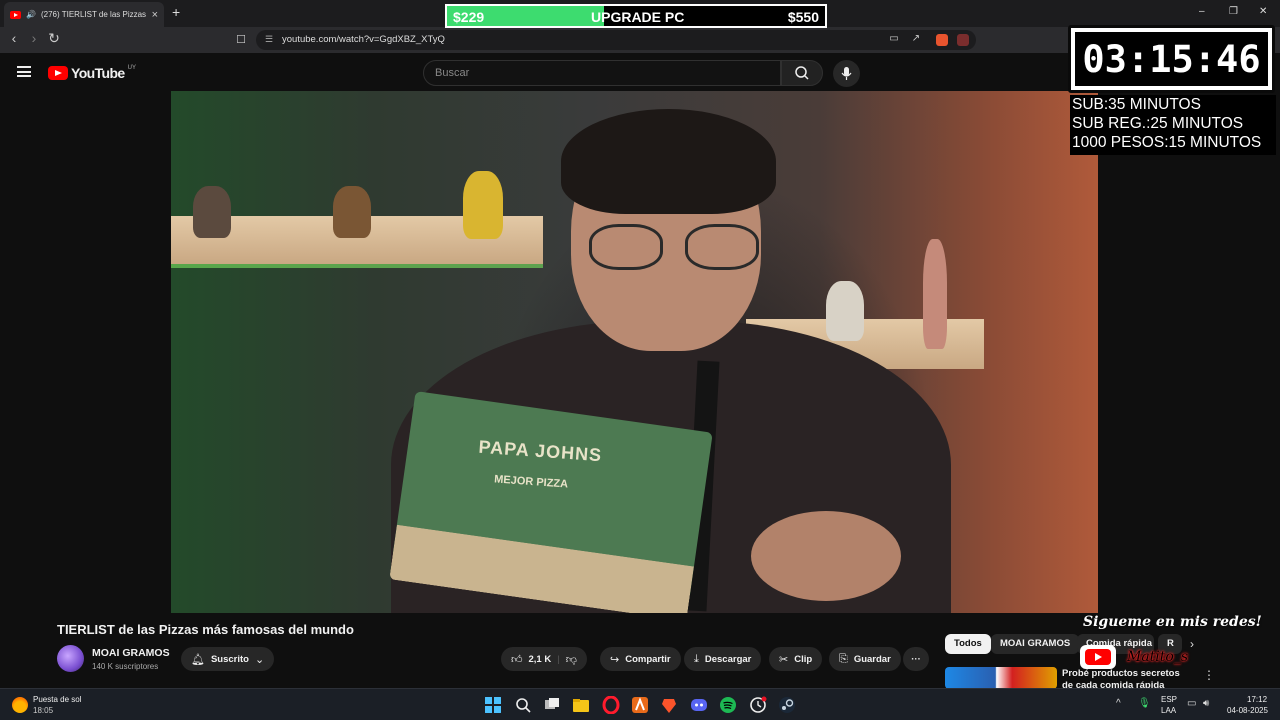 This screenshot has width=1280, height=720. I want to click on bell-icon: 🔔︎, so click(198, 659).